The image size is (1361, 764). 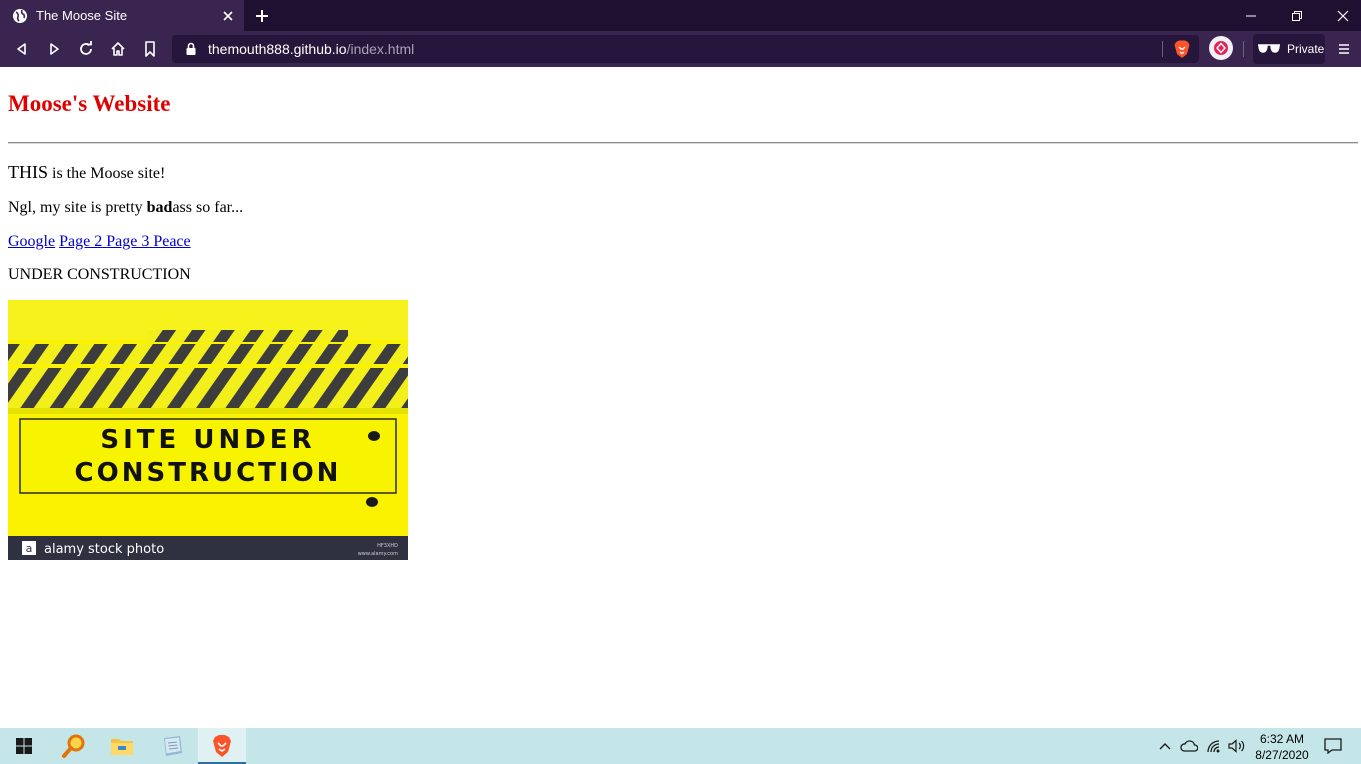 What do you see at coordinates (22, 49) in the screenshot?
I see `back-button` at bounding box center [22, 49].